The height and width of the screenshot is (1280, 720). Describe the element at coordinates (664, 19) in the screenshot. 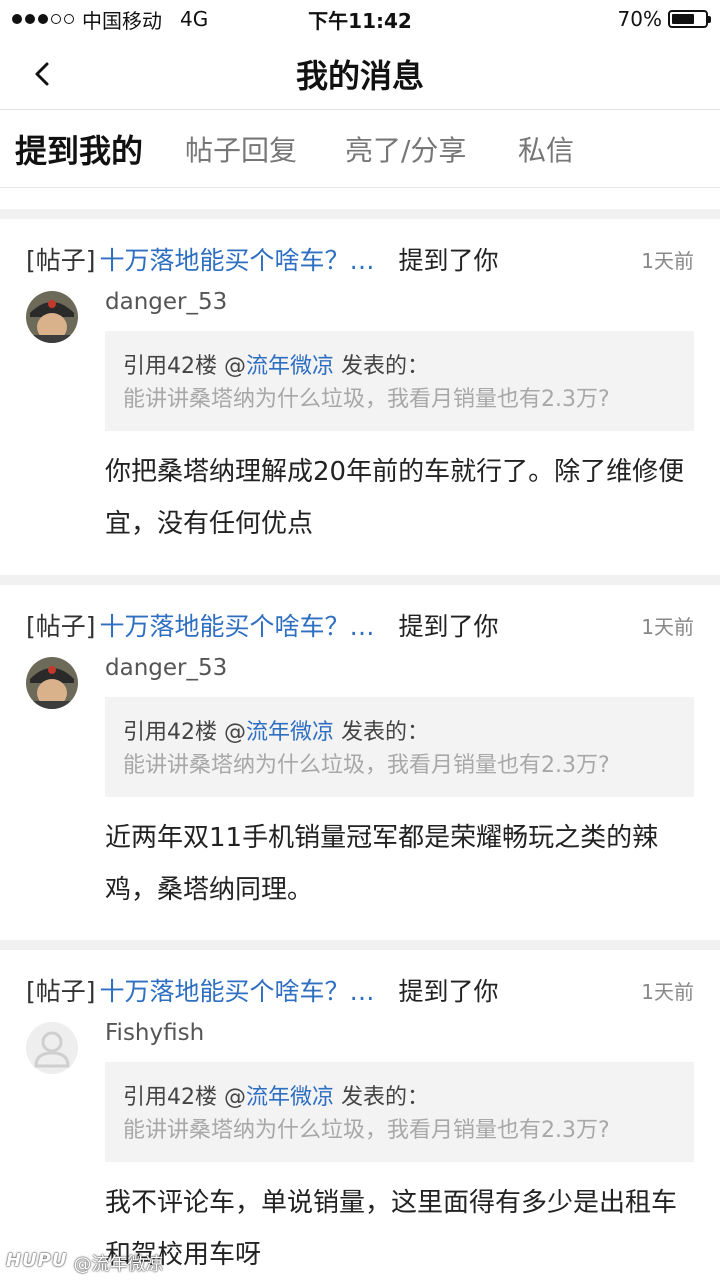

I see `battery-status: 70%` at that location.